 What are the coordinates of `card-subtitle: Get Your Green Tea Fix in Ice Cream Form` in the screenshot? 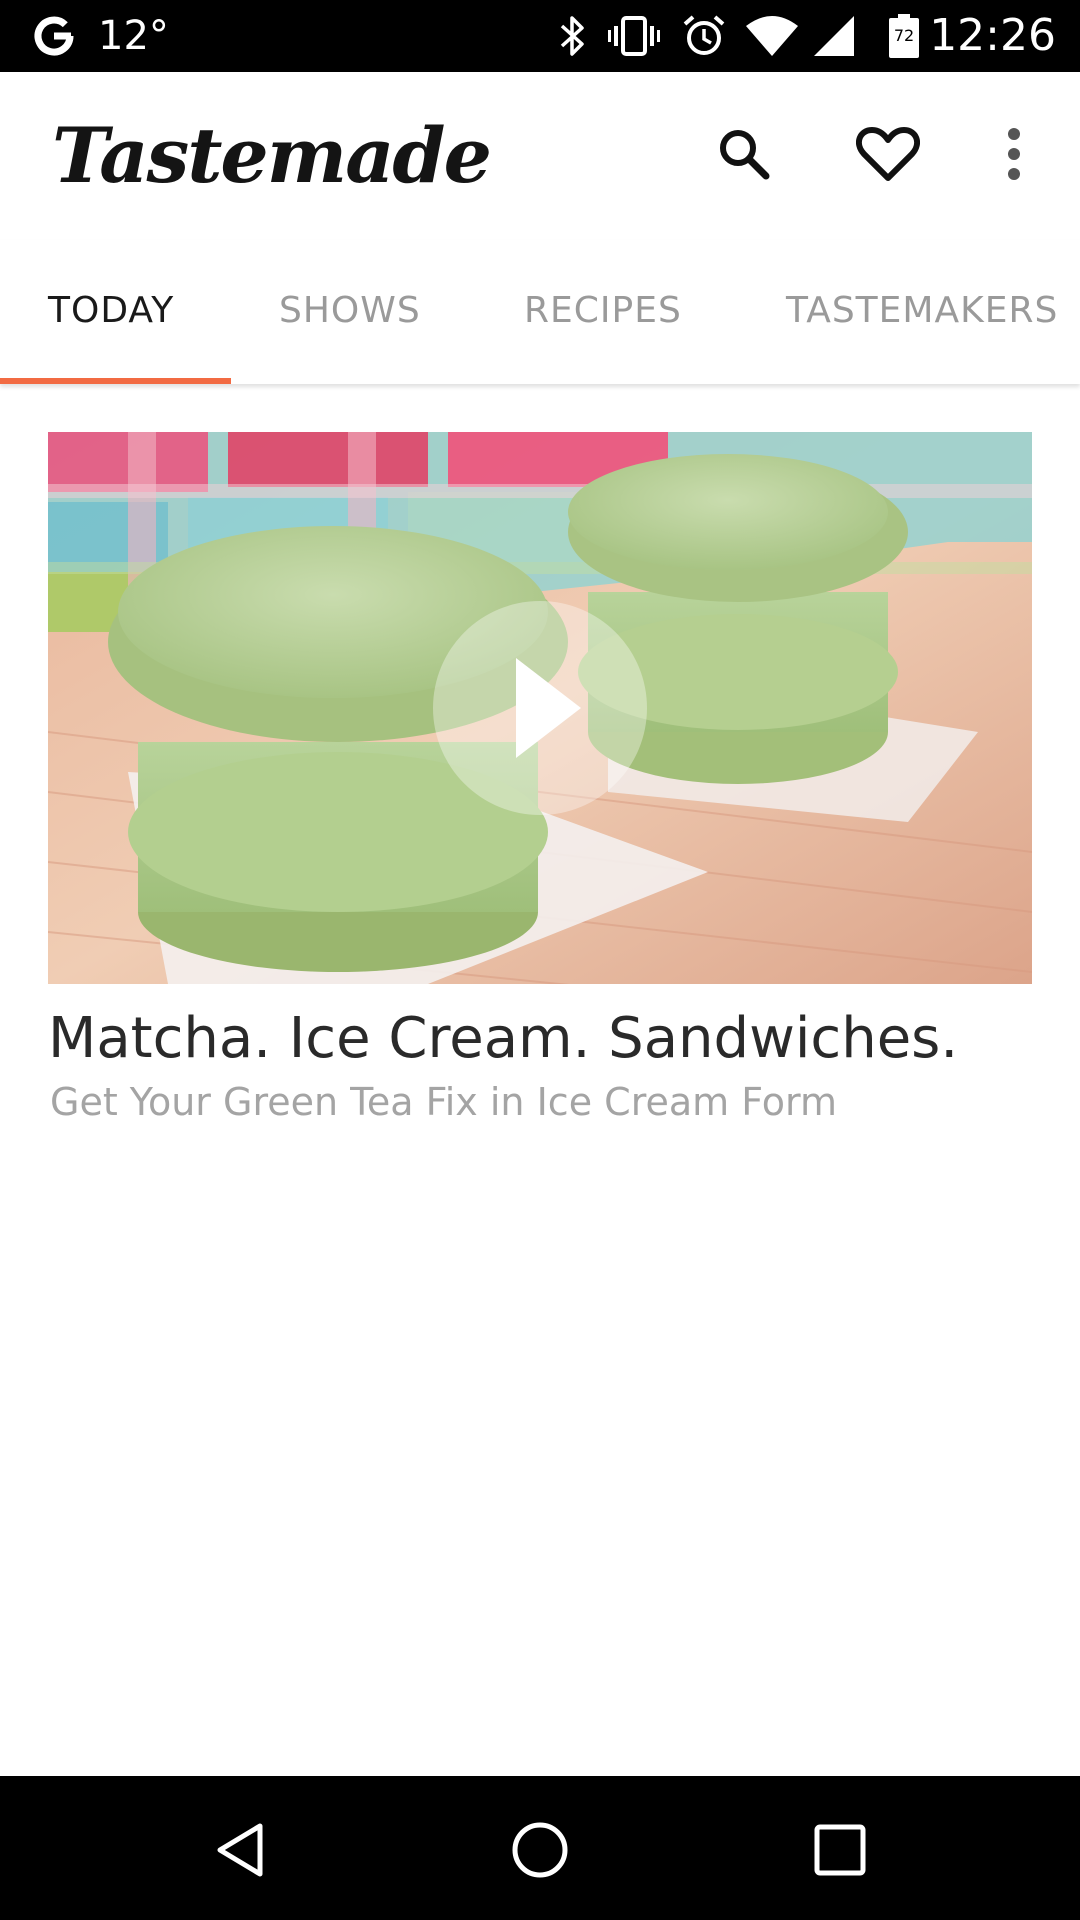 It's located at (443, 1102).